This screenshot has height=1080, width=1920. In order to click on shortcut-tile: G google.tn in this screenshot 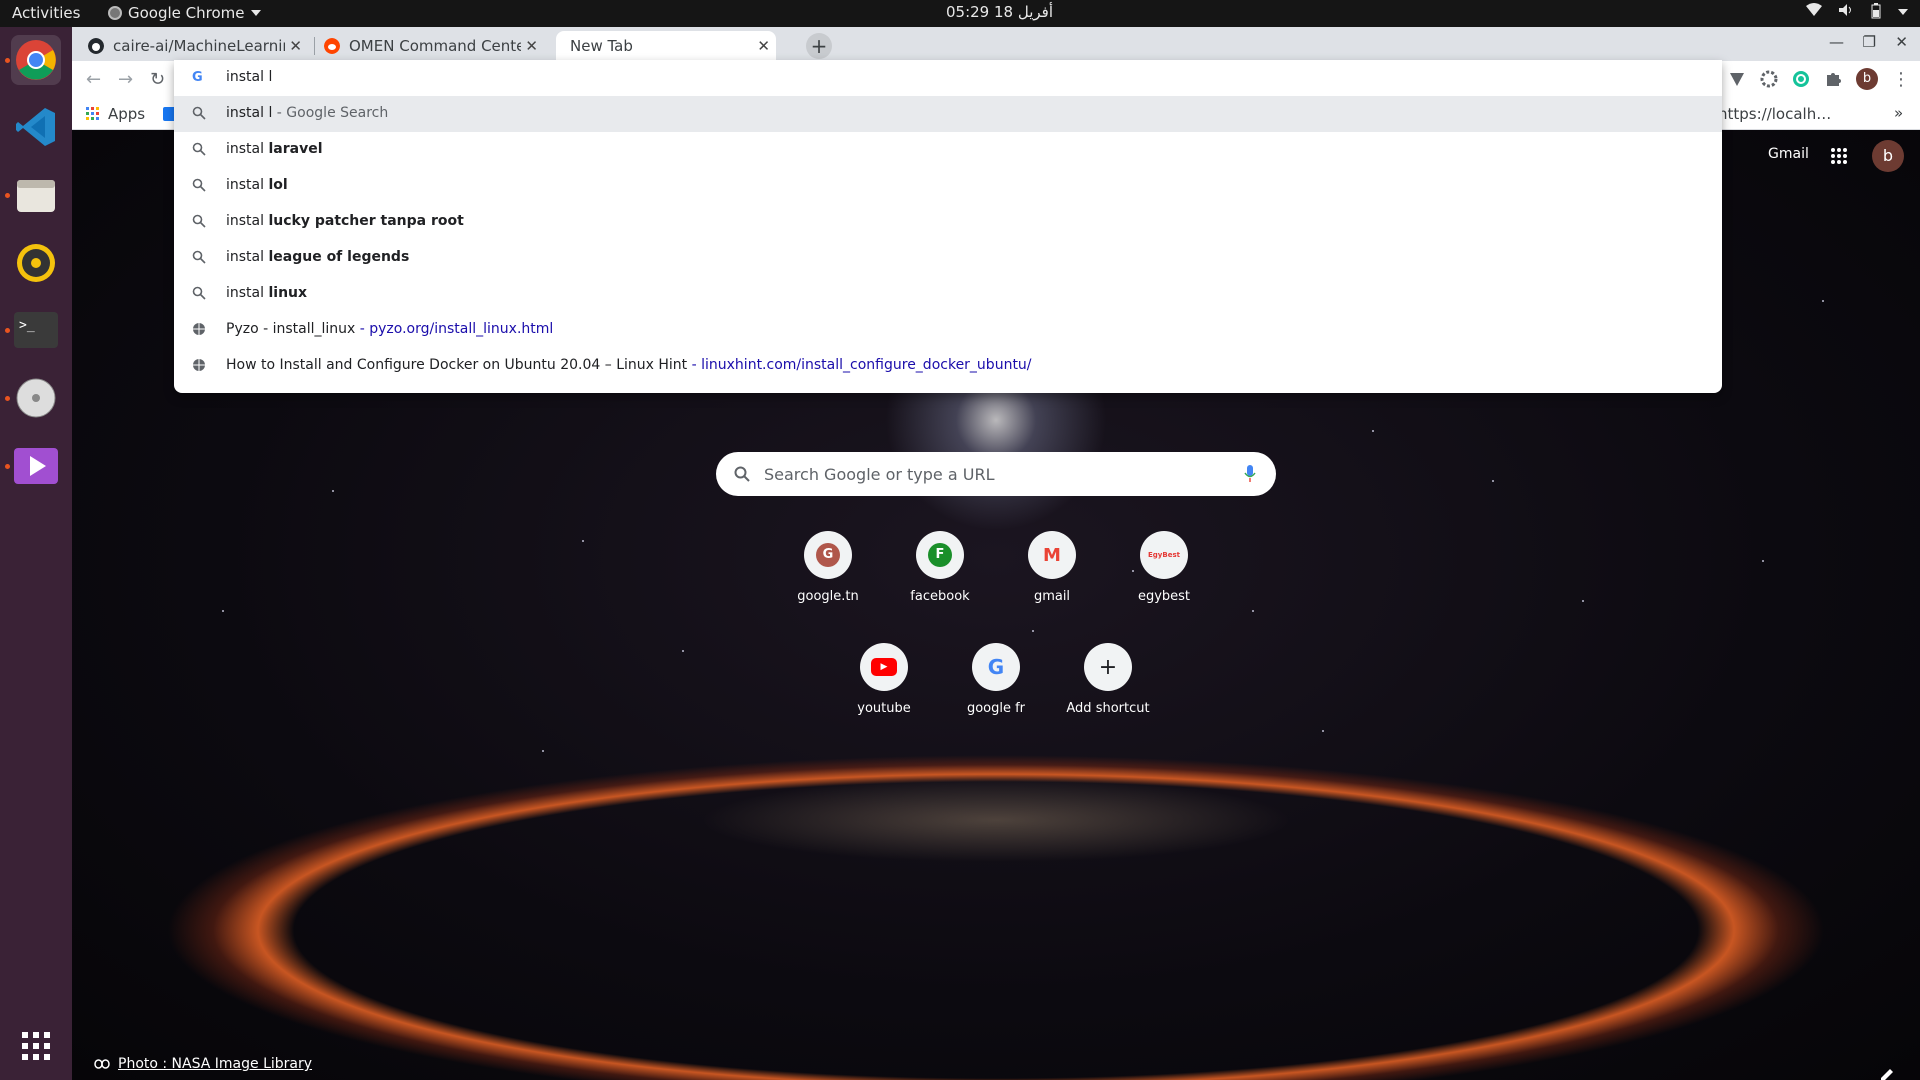, I will do `click(828, 567)`.